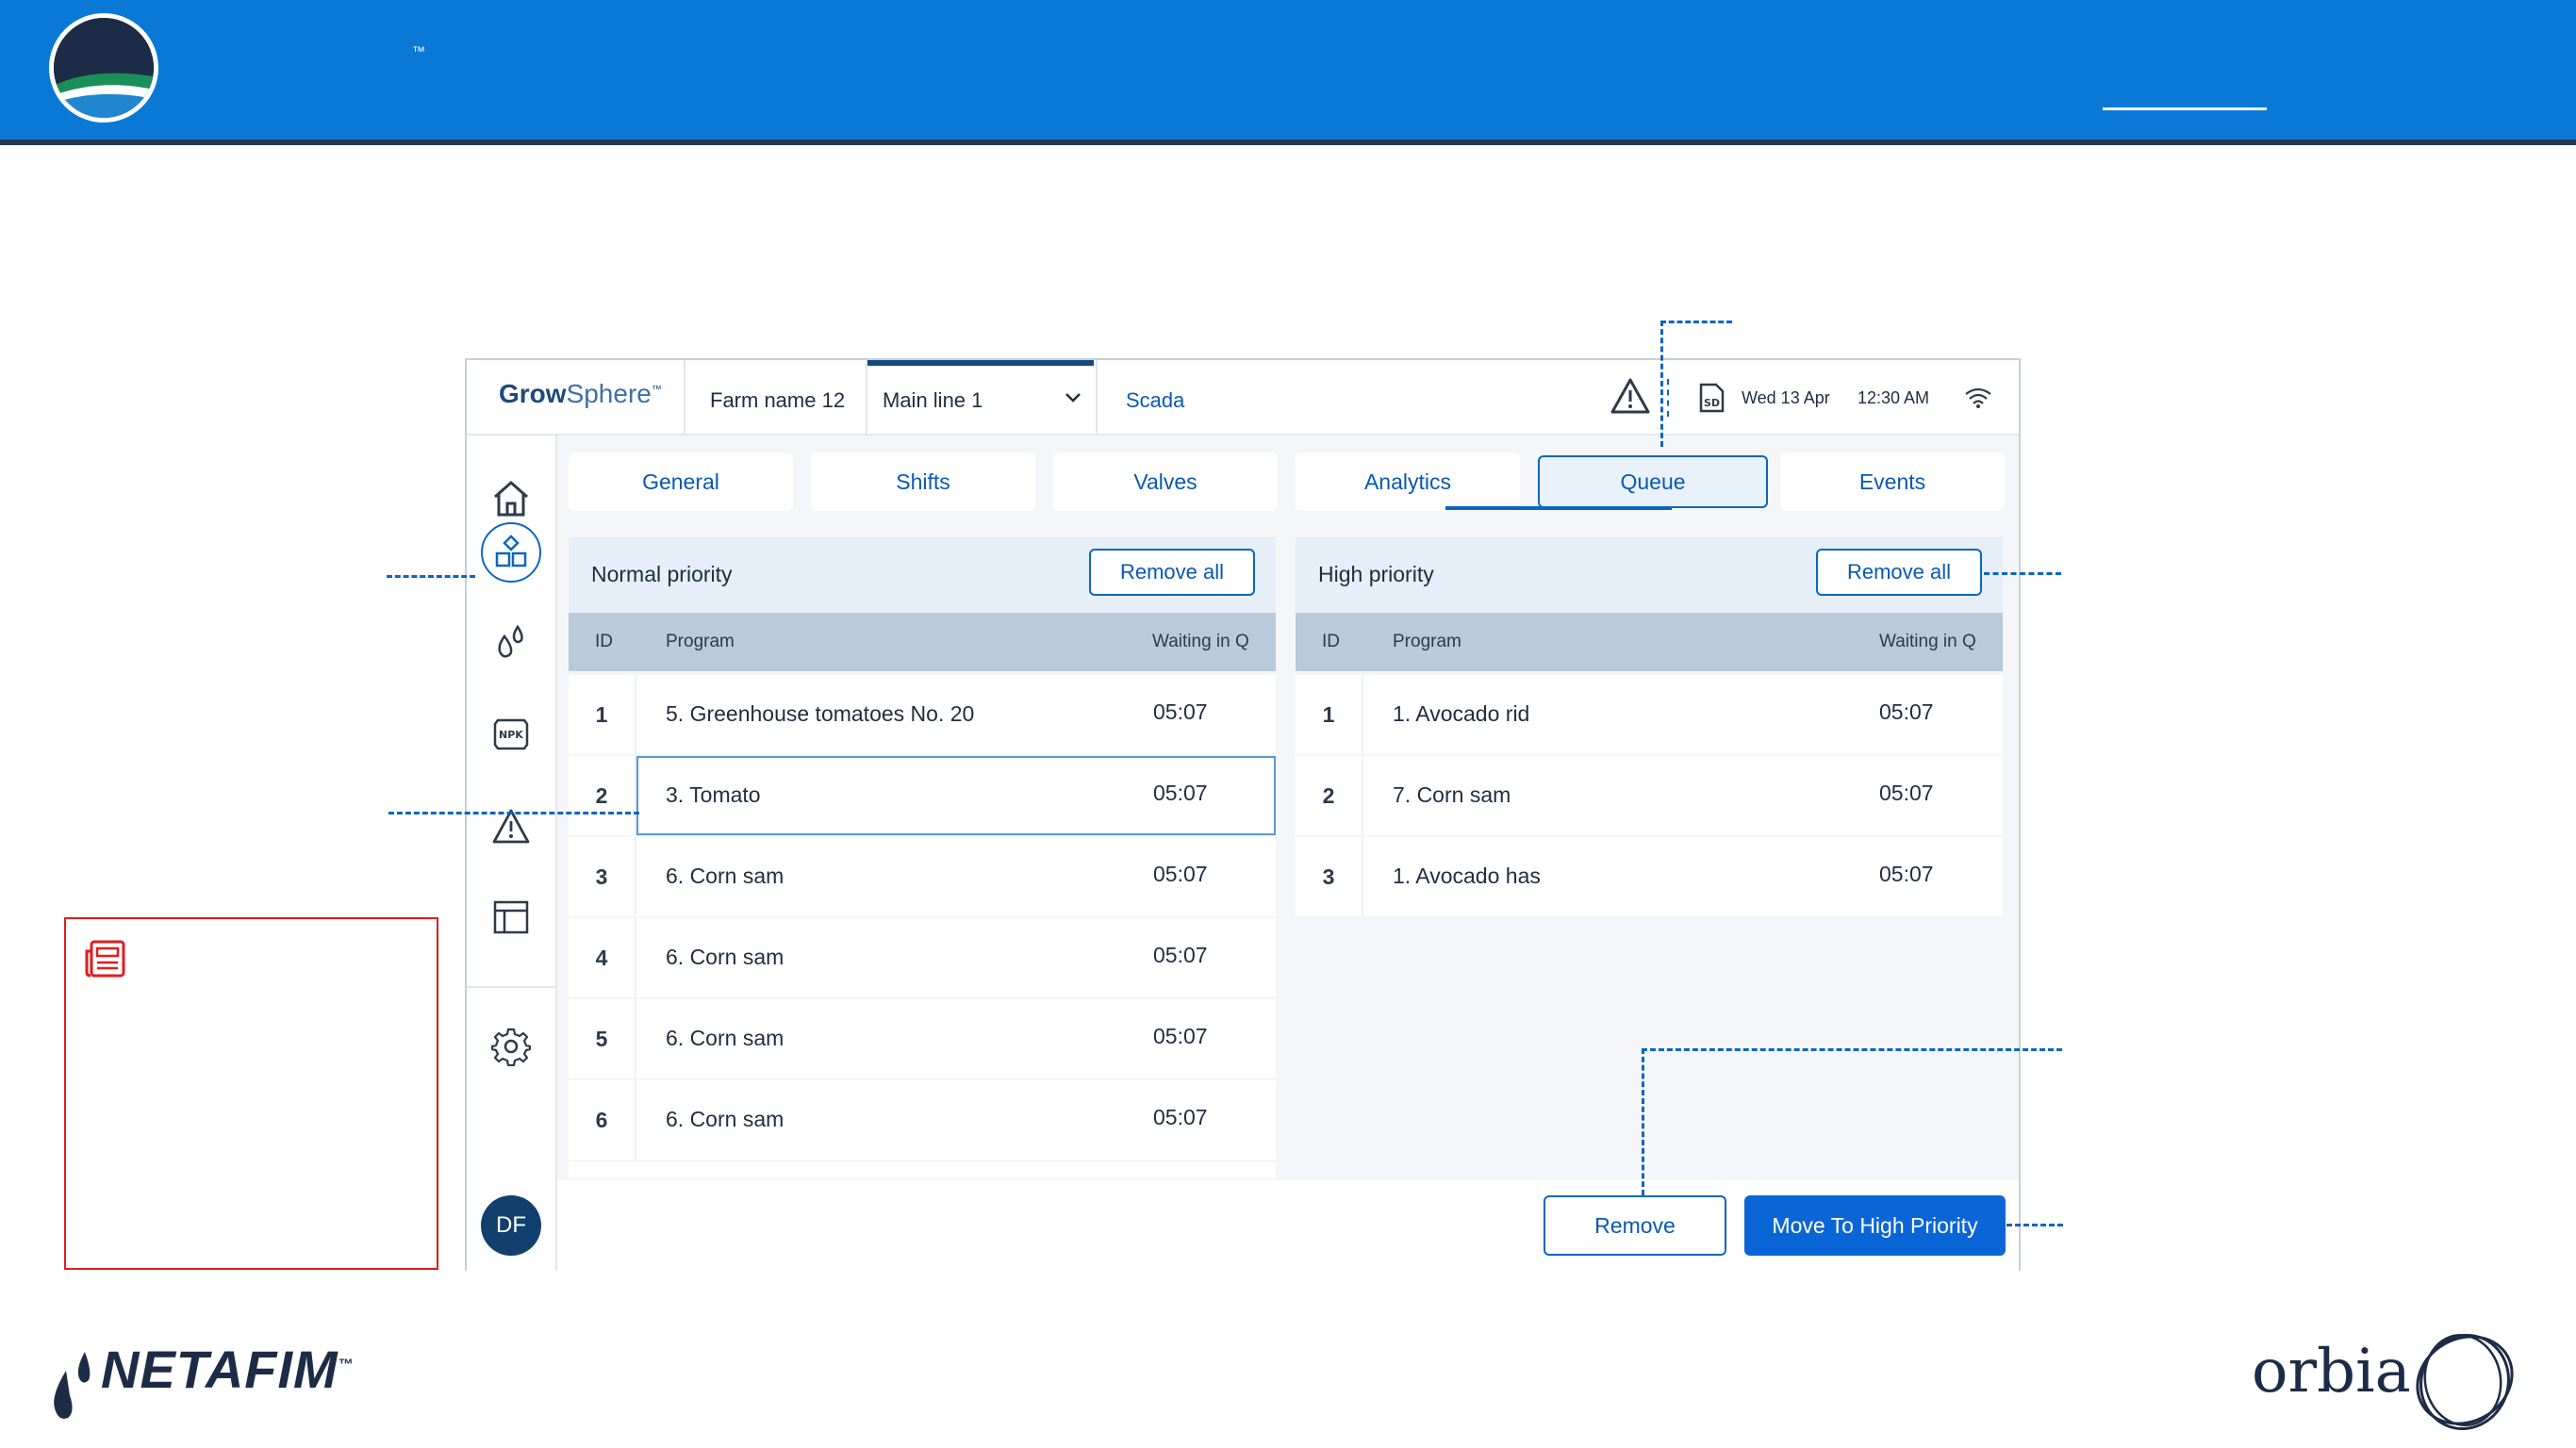  I want to click on queue-nav-icon, so click(511, 552).